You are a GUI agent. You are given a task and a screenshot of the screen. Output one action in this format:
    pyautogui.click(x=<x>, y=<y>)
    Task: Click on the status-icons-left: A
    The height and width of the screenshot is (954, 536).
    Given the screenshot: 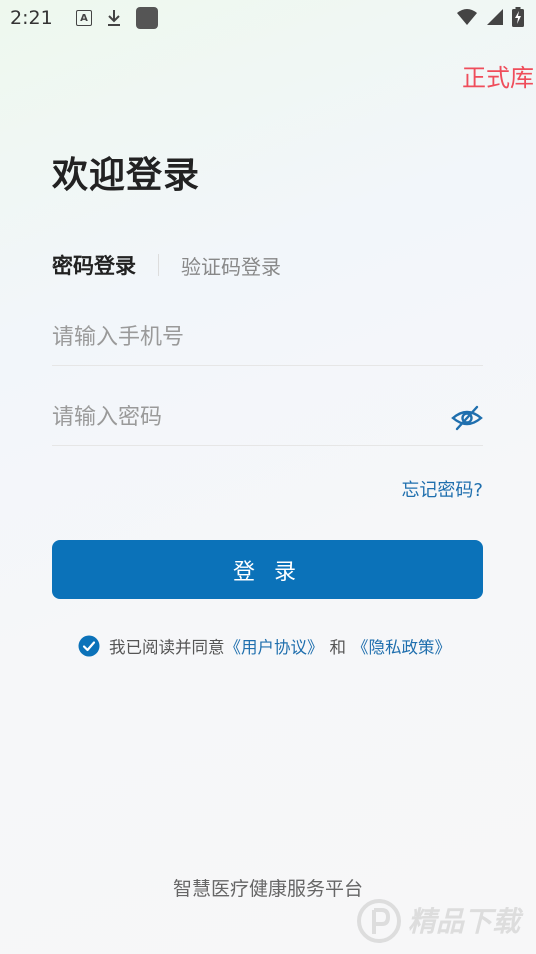 What is the action you would take?
    pyautogui.click(x=117, y=18)
    